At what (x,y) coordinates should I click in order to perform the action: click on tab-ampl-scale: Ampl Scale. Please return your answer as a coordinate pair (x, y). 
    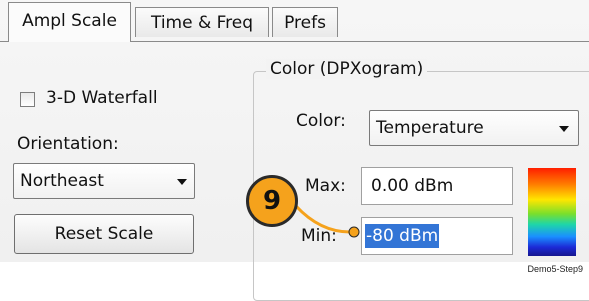
    Looking at the image, I should click on (69, 22).